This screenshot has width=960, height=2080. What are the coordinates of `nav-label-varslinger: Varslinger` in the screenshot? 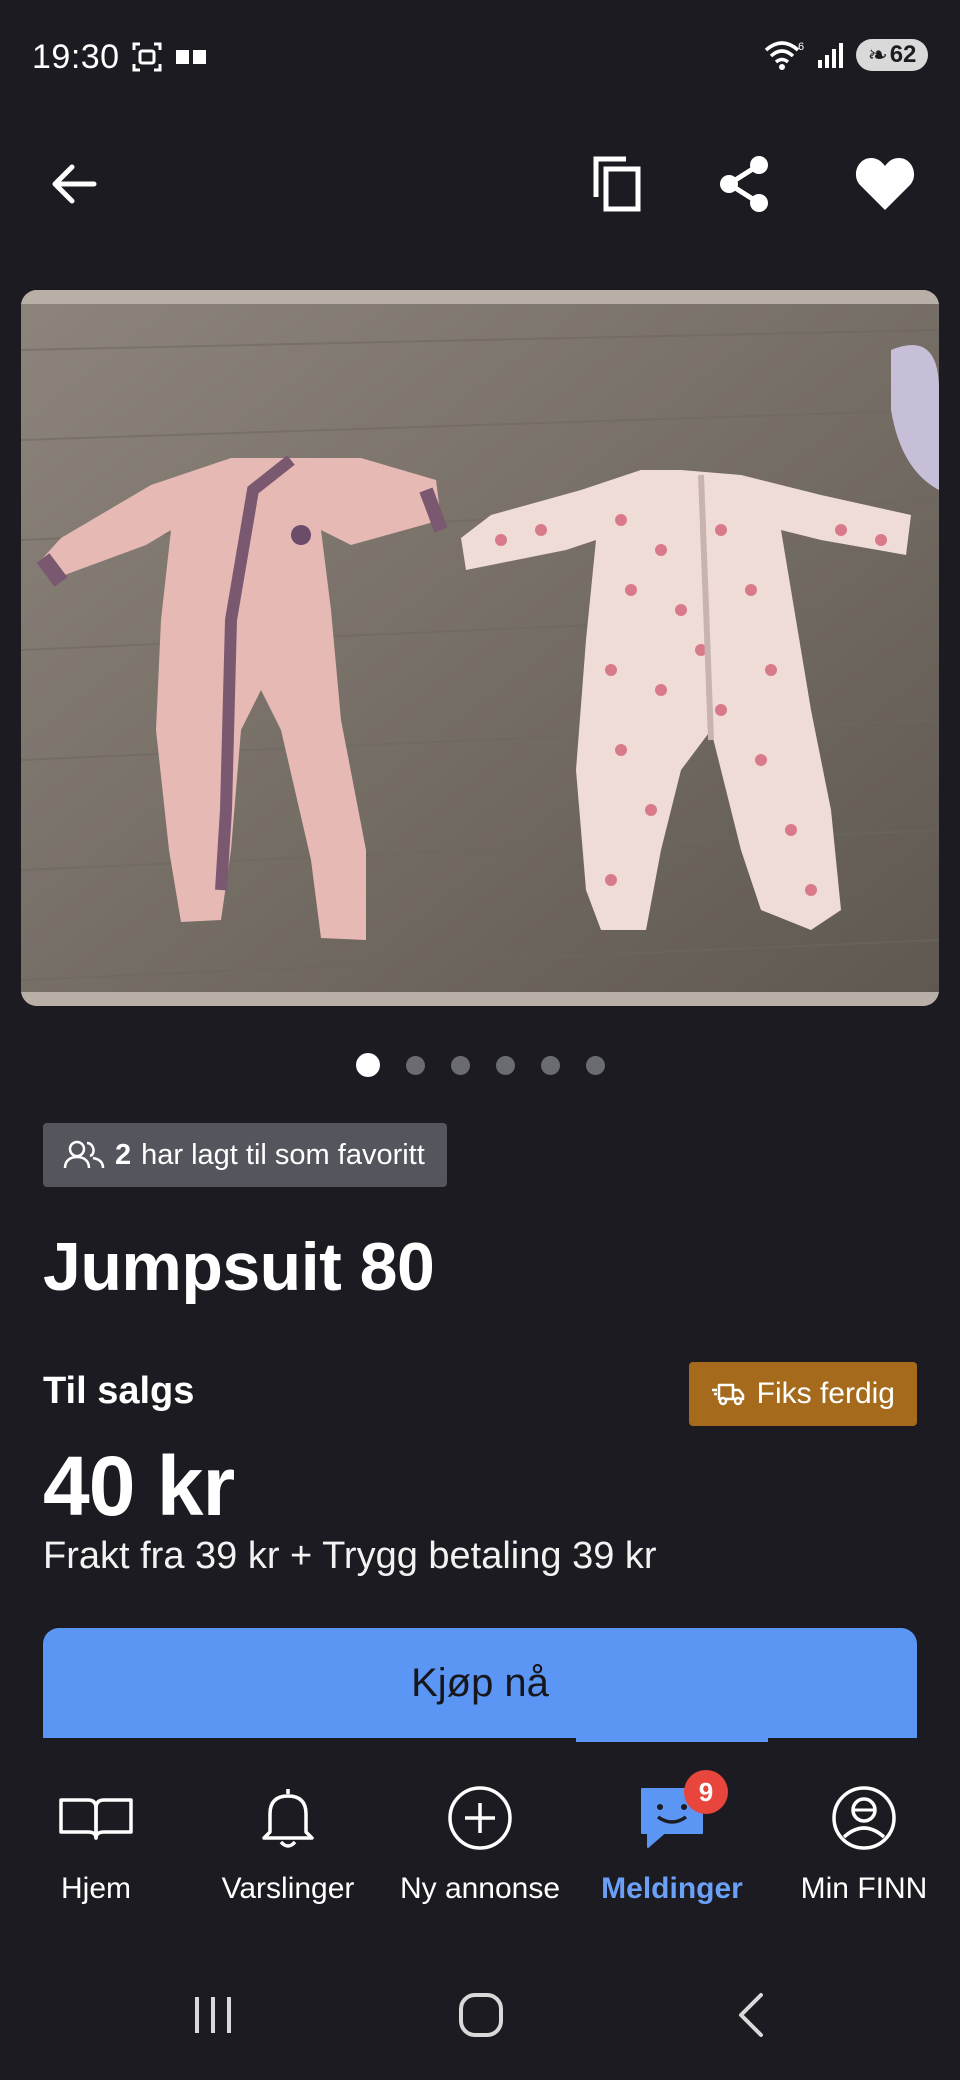 It's located at (288, 1888).